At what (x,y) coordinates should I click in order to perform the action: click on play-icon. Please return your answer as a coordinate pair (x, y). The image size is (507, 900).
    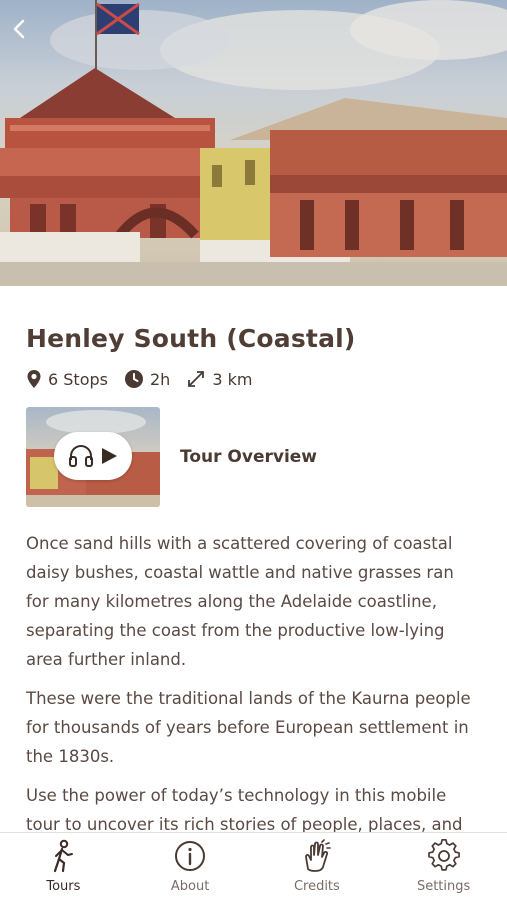
    Looking at the image, I should click on (109, 456).